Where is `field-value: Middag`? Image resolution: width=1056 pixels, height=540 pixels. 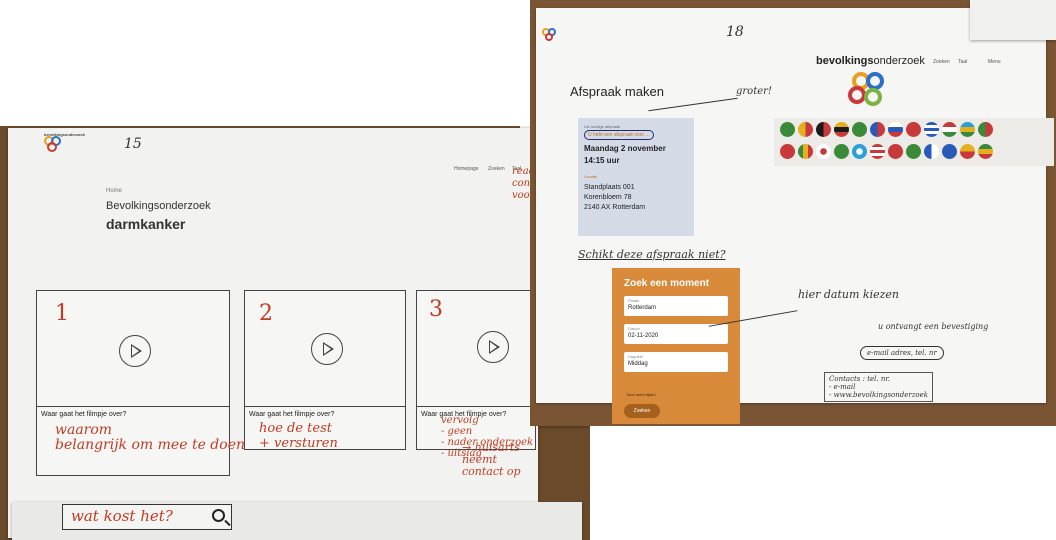 field-value: Middag is located at coordinates (638, 364).